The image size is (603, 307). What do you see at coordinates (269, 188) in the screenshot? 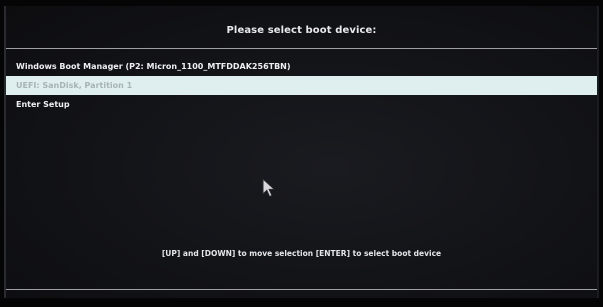
I see `mouse-pointer-icon` at bounding box center [269, 188].